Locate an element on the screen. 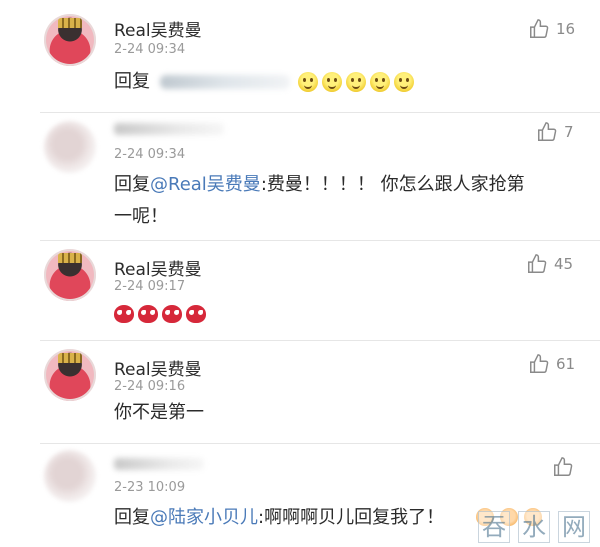 The height and width of the screenshot is (547, 600). comment-body-line2: 一呢！ is located at coordinates (141, 216).